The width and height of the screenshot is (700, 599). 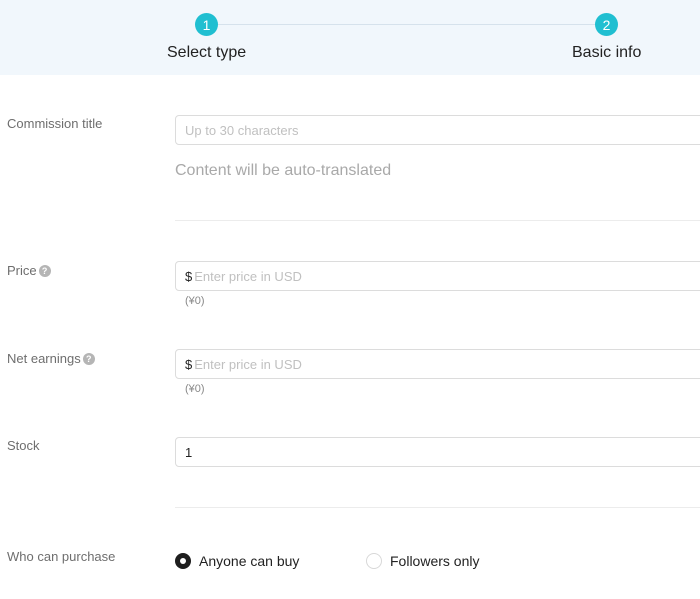 I want to click on commission-title-label-text: Commission title, so click(x=55, y=123).